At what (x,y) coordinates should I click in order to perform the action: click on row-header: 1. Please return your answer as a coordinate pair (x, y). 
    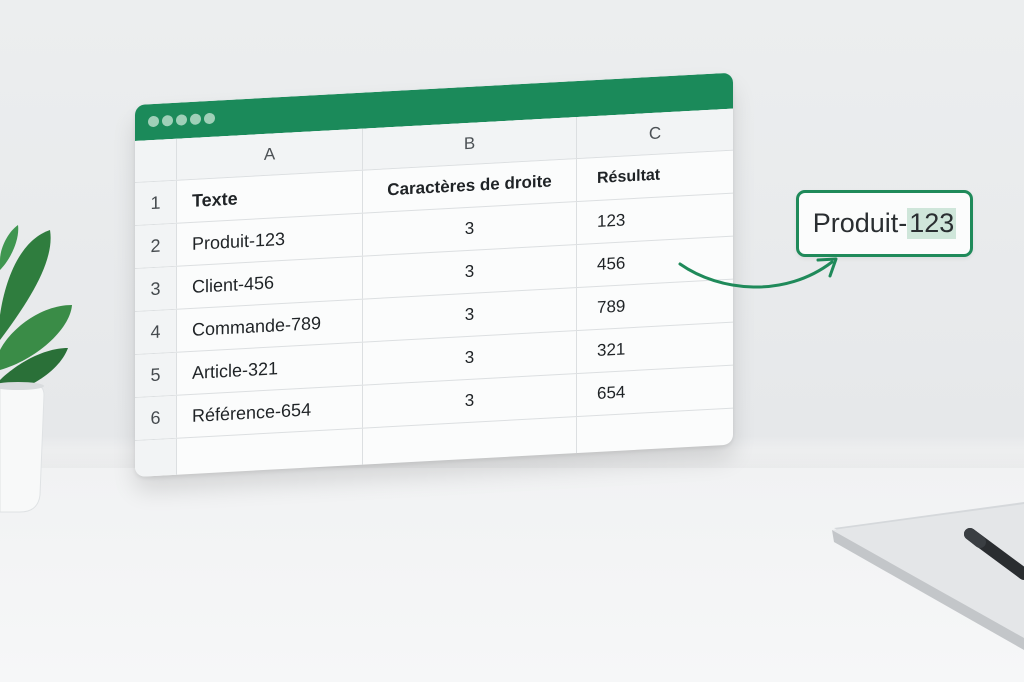
    Looking at the image, I should click on (156, 202).